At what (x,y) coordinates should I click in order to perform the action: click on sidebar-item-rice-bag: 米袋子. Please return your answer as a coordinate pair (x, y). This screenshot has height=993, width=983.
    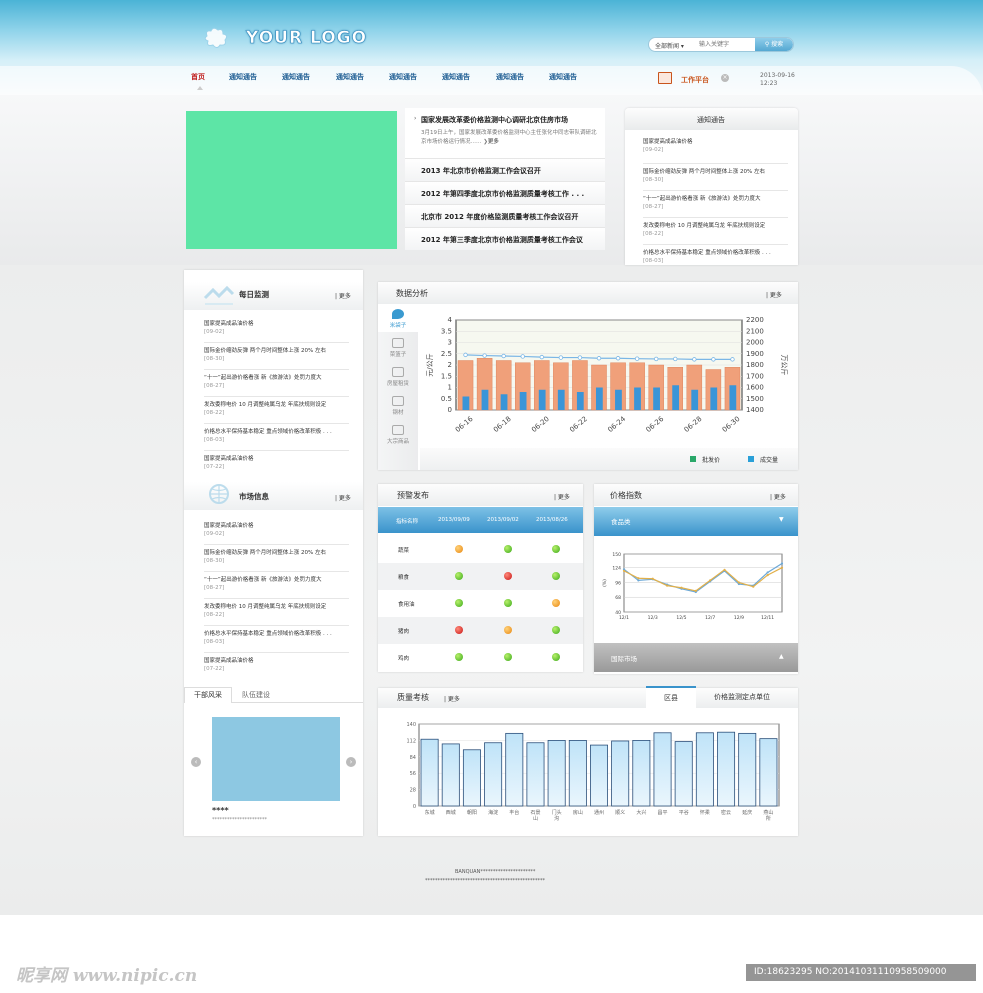
    Looking at the image, I should click on (398, 318).